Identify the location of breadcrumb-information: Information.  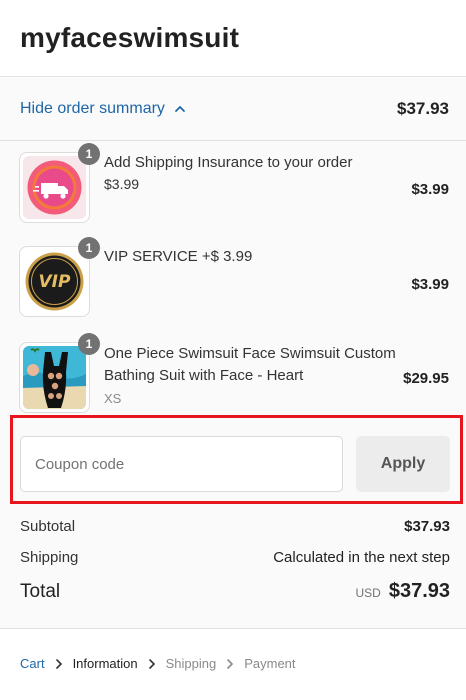
(105, 663).